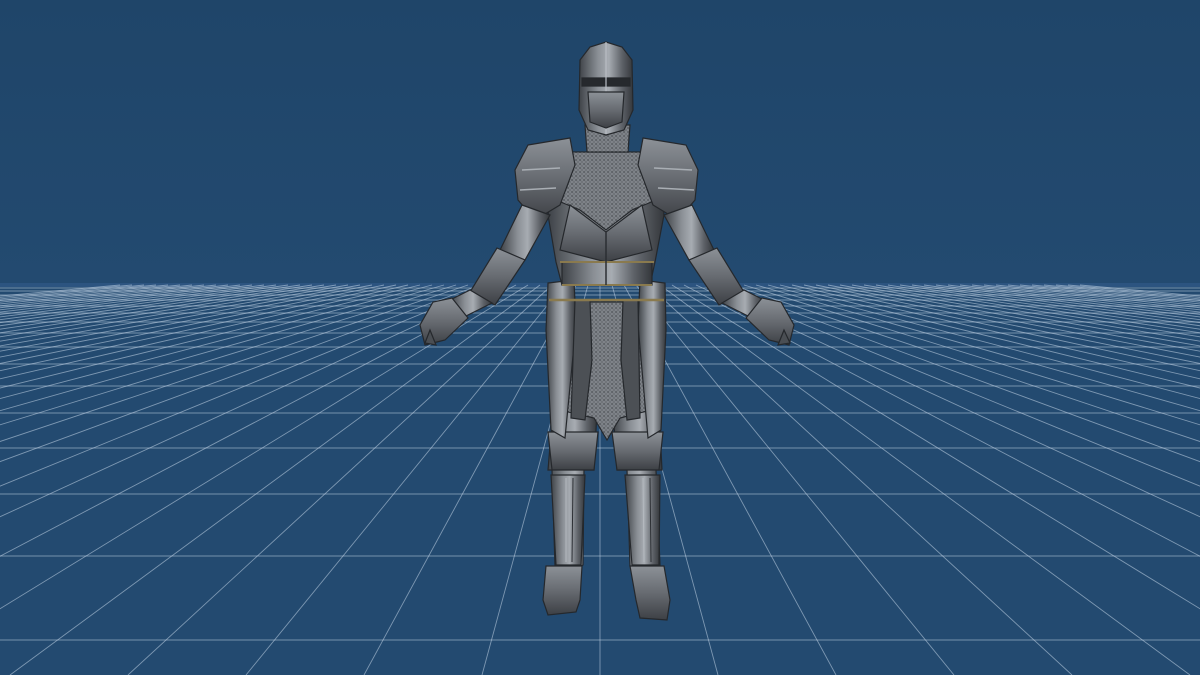 The width and height of the screenshot is (1200, 675). What do you see at coordinates (606, 360) in the screenshot?
I see `tassets` at bounding box center [606, 360].